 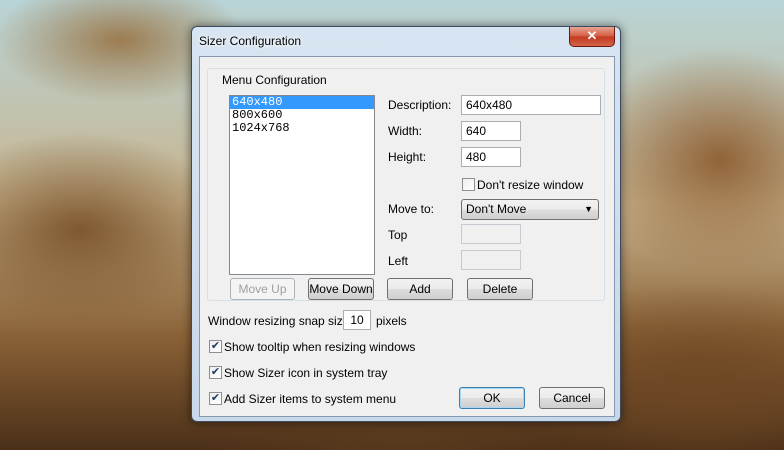 I want to click on tray-icon-checkbox: ✔, so click(x=215, y=372).